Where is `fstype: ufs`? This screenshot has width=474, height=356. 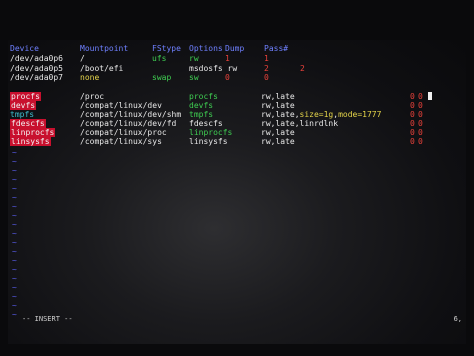
fstype: ufs is located at coordinates (159, 58).